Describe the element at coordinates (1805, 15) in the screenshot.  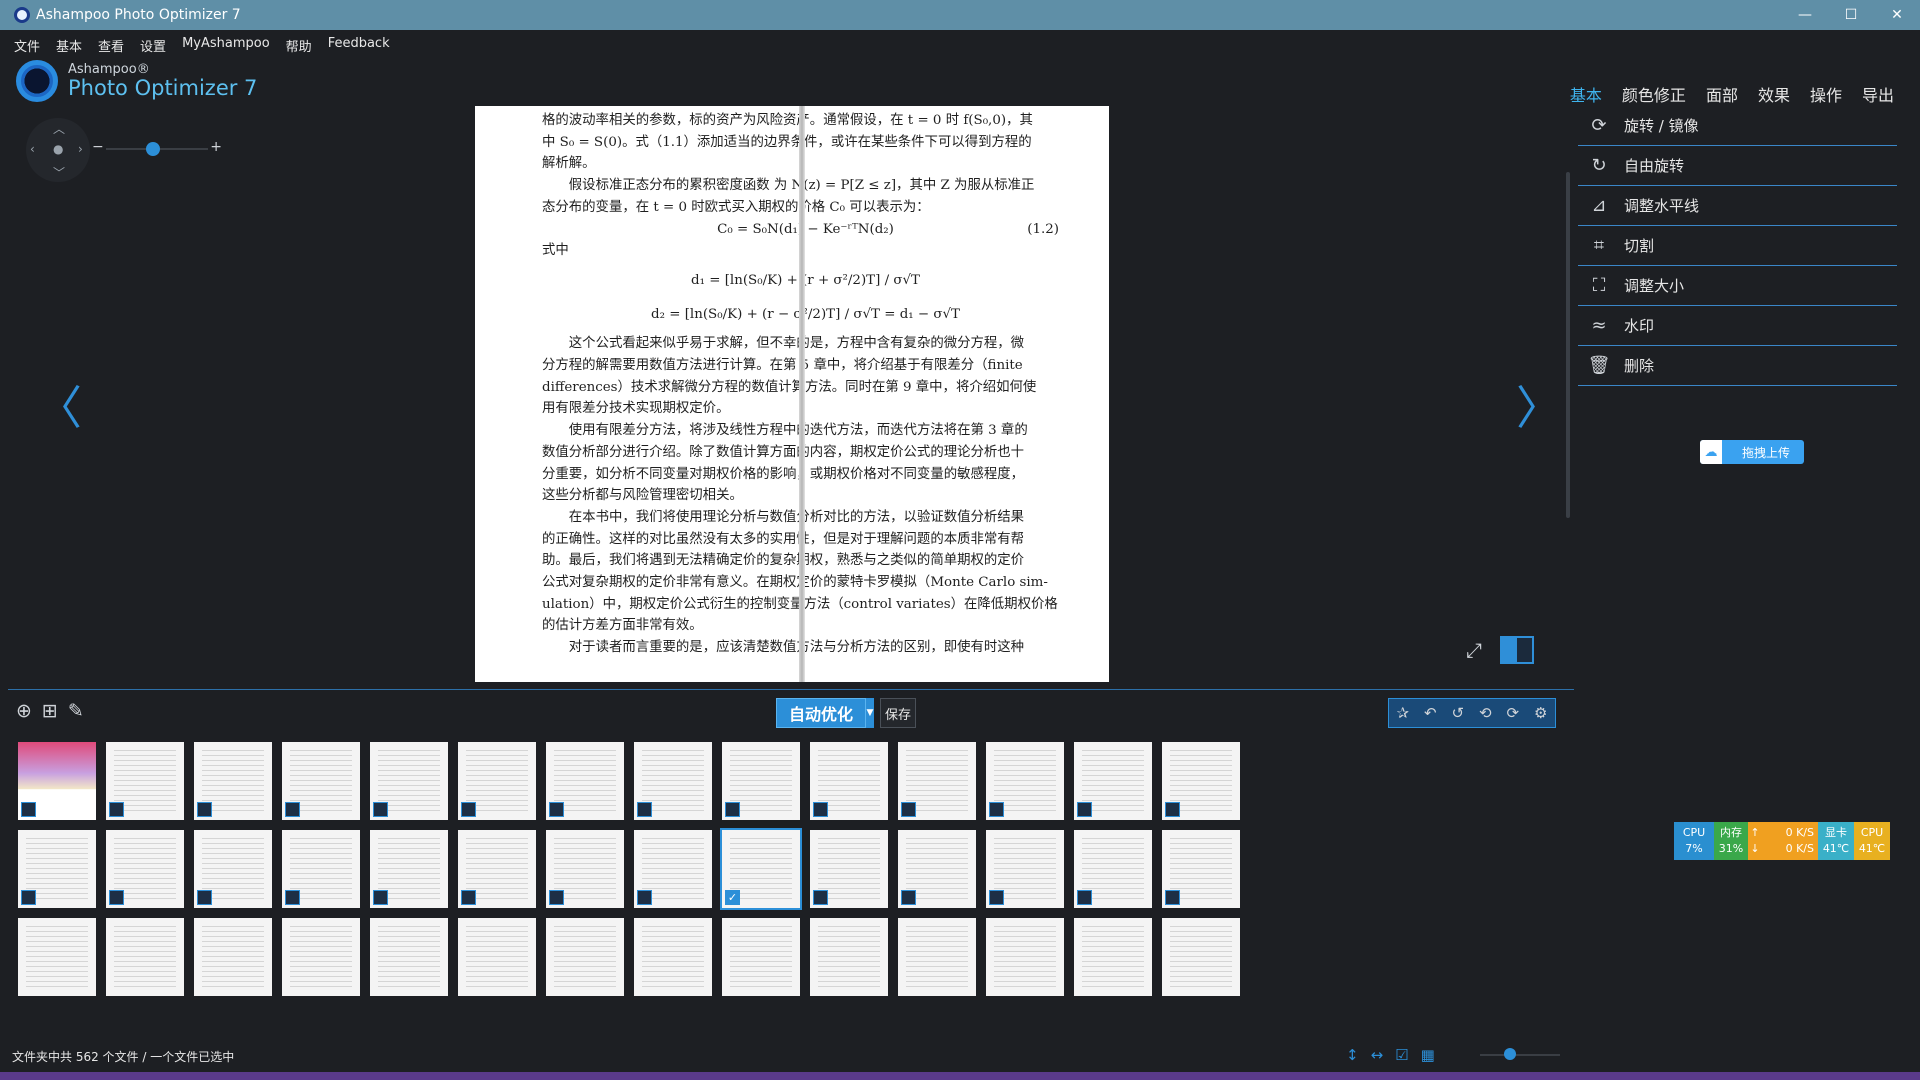
I see `minimize-icon: —` at that location.